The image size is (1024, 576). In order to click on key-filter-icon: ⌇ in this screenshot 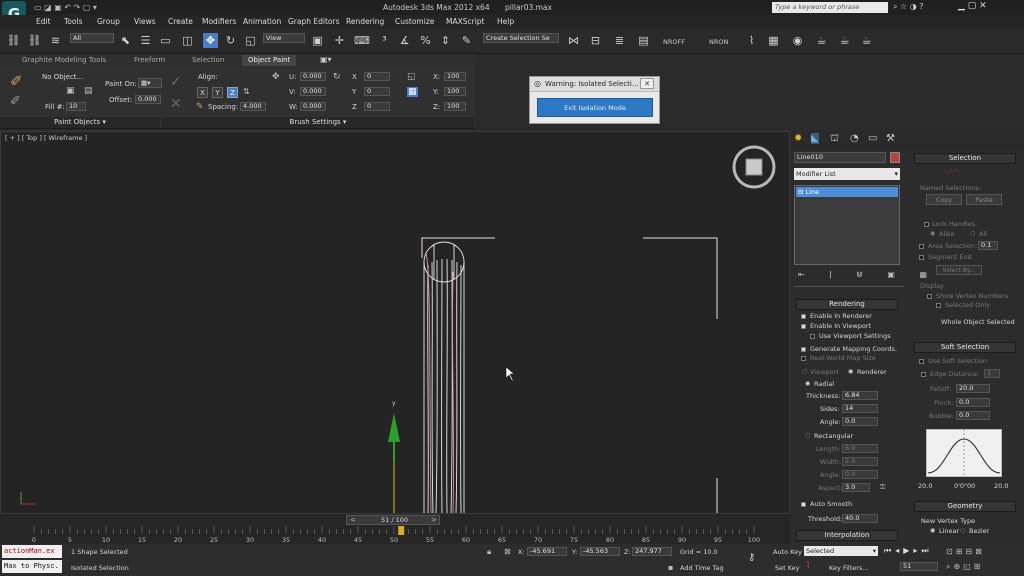, I will do `click(808, 566)`.